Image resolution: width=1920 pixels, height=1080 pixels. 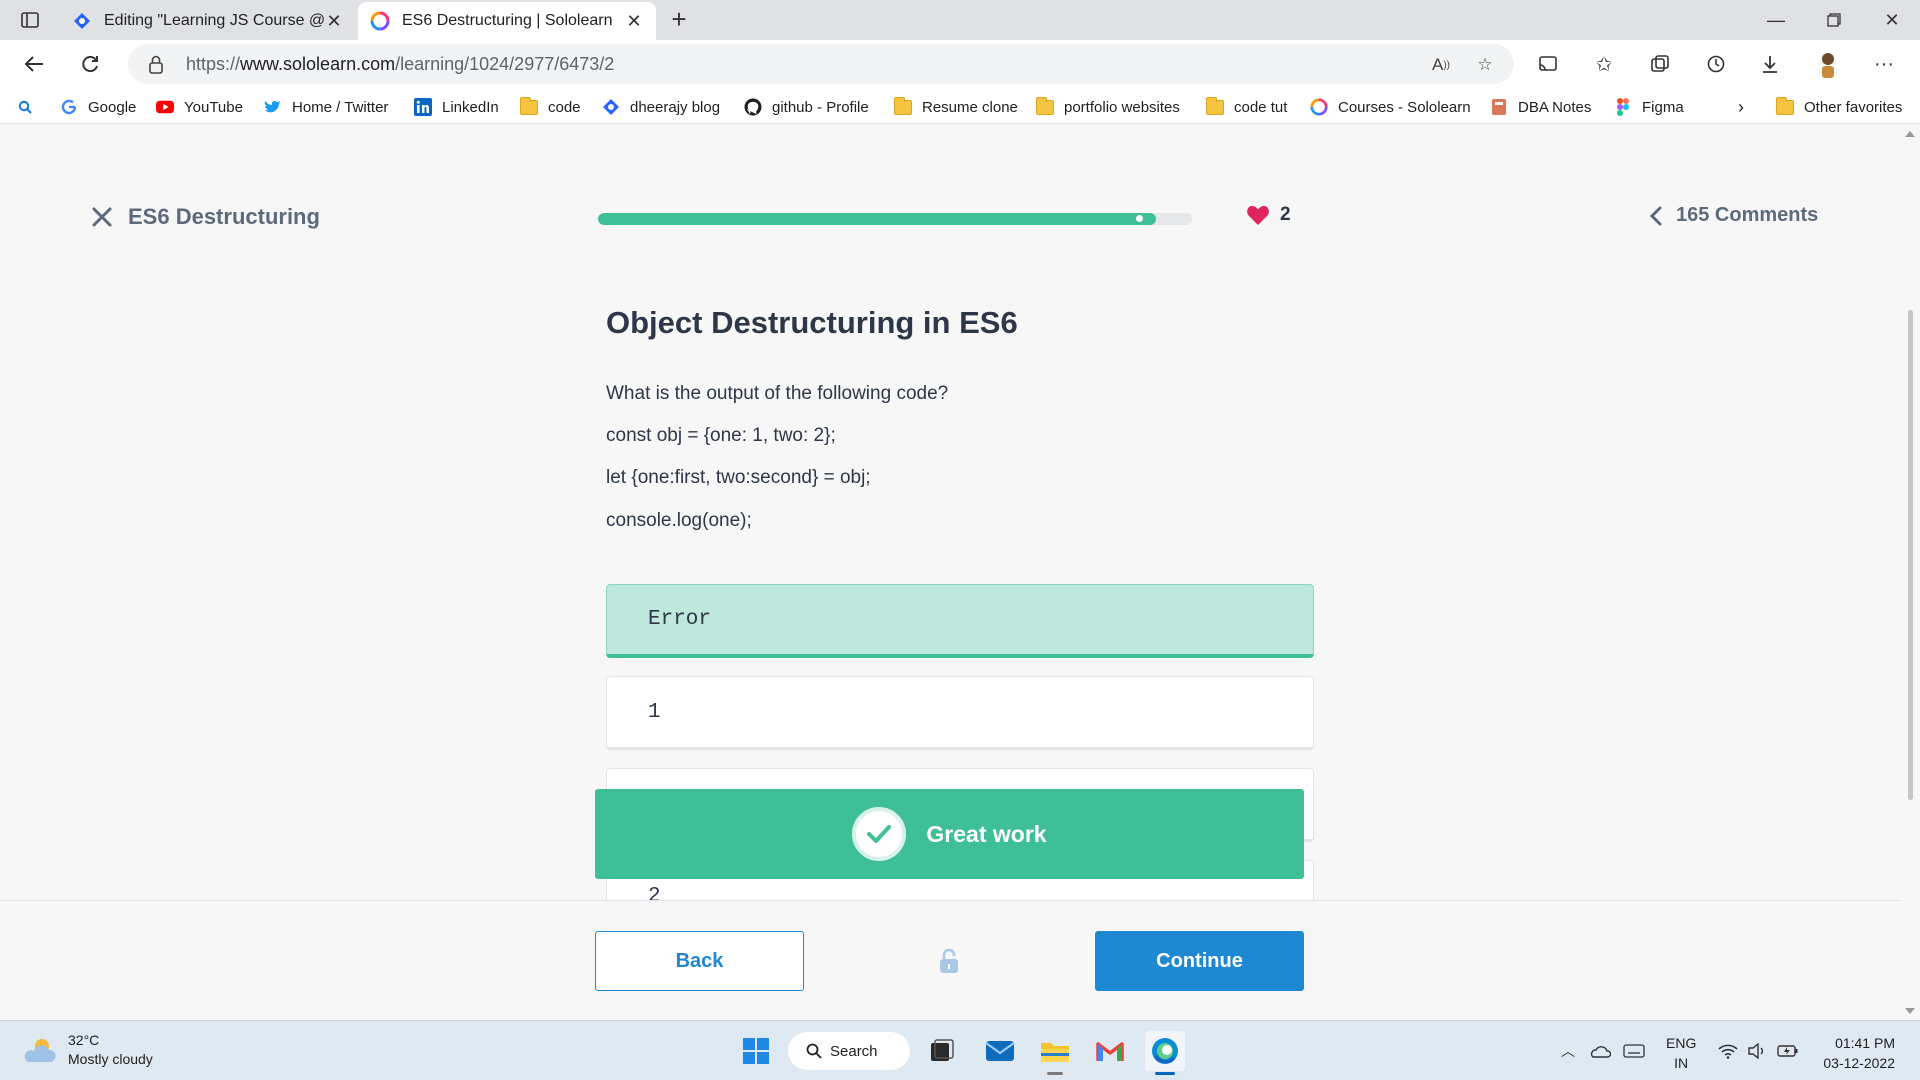 I want to click on url-domain: www.sololearn.com, so click(x=318, y=64).